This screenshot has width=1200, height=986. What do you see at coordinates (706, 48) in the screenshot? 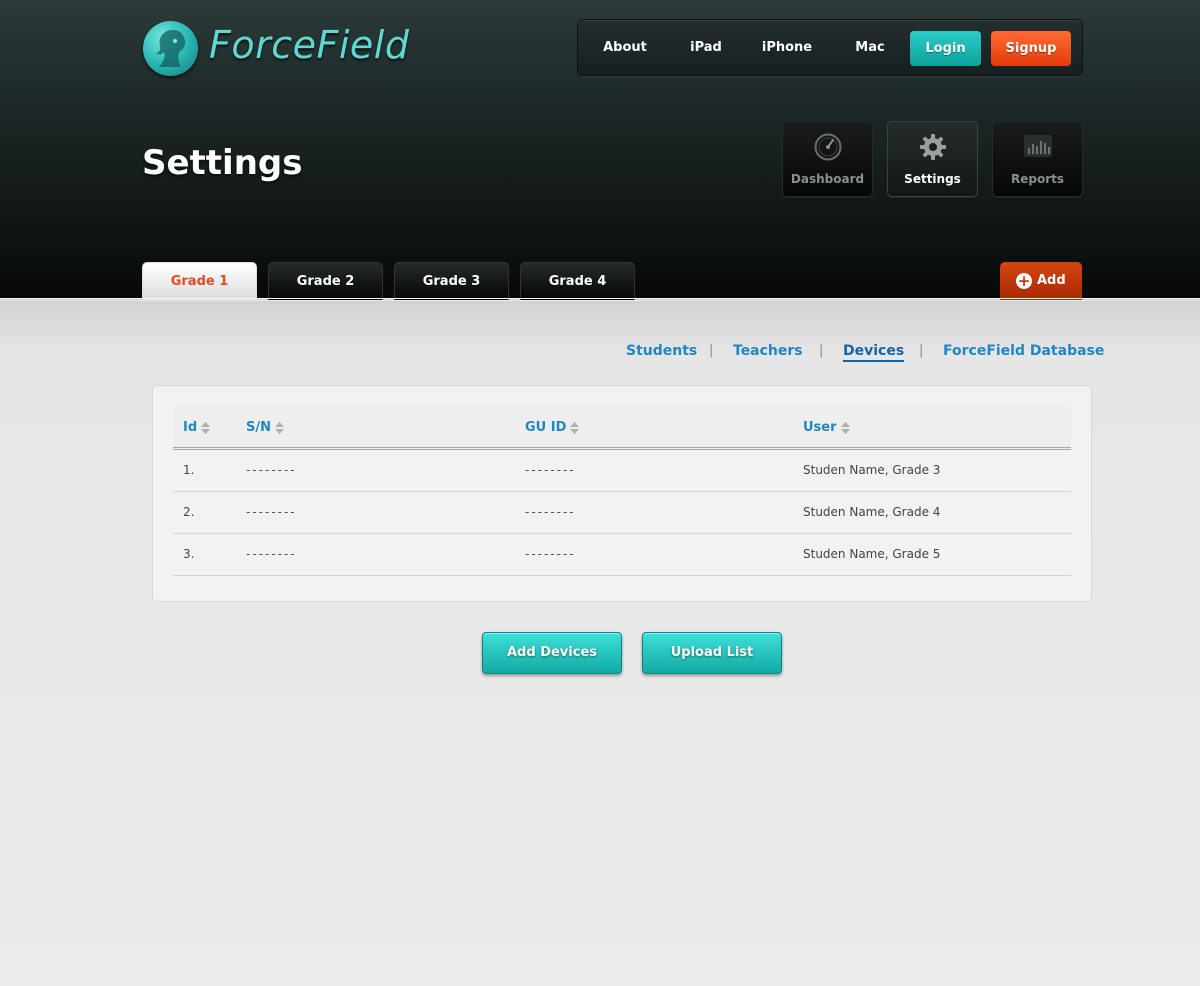
I see `nav-link-ipad: iPad` at bounding box center [706, 48].